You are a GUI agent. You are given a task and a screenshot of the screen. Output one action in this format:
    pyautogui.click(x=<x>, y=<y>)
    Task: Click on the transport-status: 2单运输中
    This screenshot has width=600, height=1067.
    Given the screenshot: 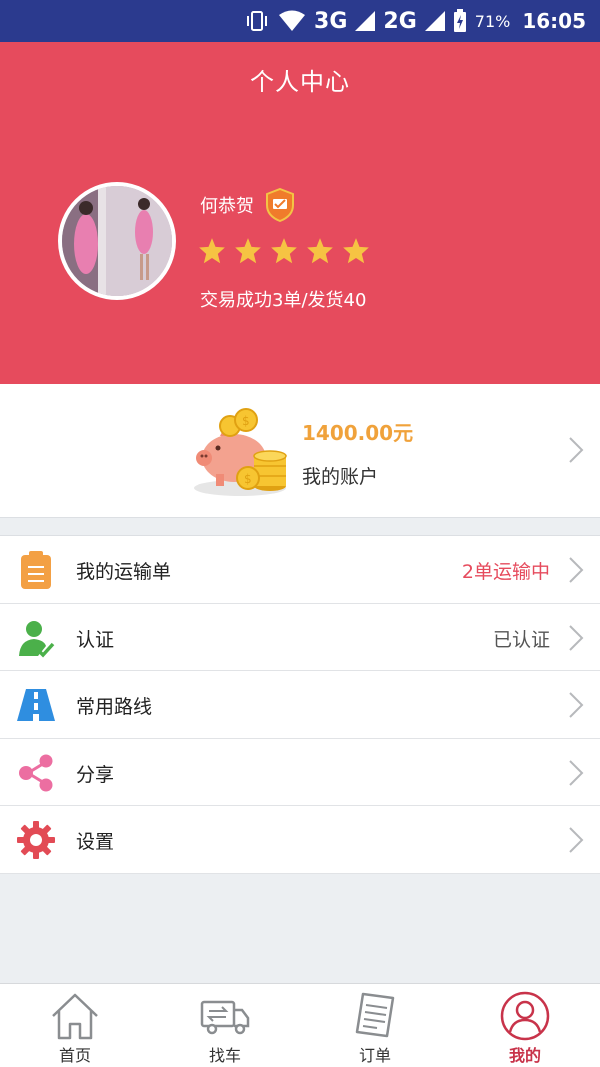 What is the action you would take?
    pyautogui.click(x=505, y=572)
    